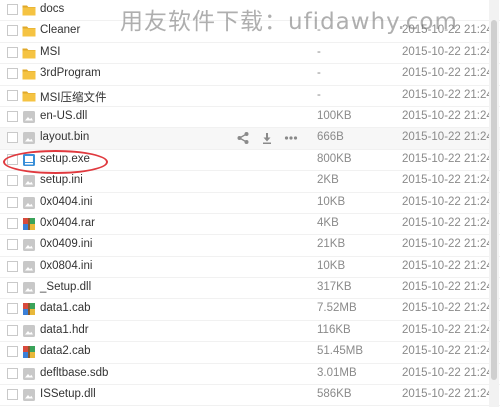 Image resolution: width=500 pixels, height=407 pixels. Describe the element at coordinates (50, 52) in the screenshot. I see `file-name: MSI` at that location.